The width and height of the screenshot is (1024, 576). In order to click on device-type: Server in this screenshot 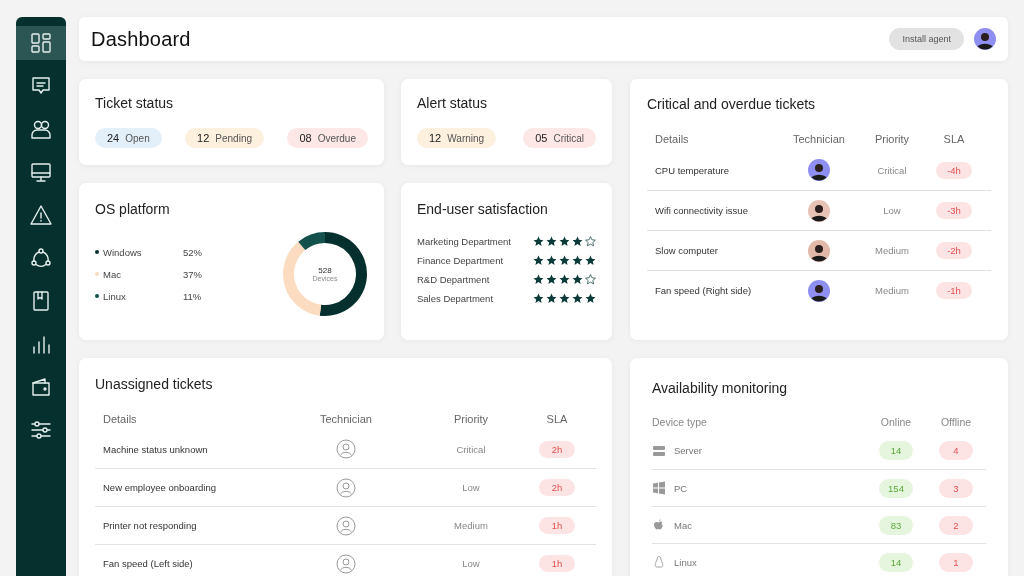, I will do `click(688, 450)`.